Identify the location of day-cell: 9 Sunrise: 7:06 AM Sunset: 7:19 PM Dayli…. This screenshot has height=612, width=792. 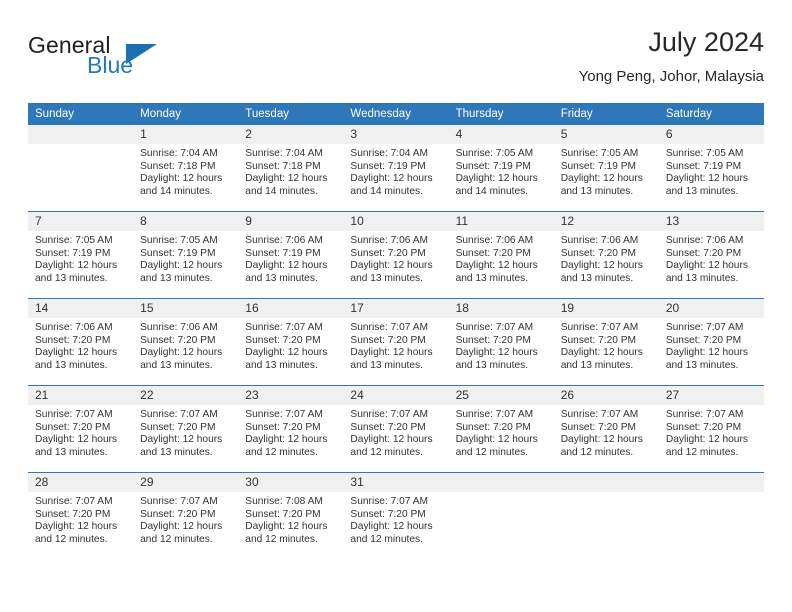
(291, 255).